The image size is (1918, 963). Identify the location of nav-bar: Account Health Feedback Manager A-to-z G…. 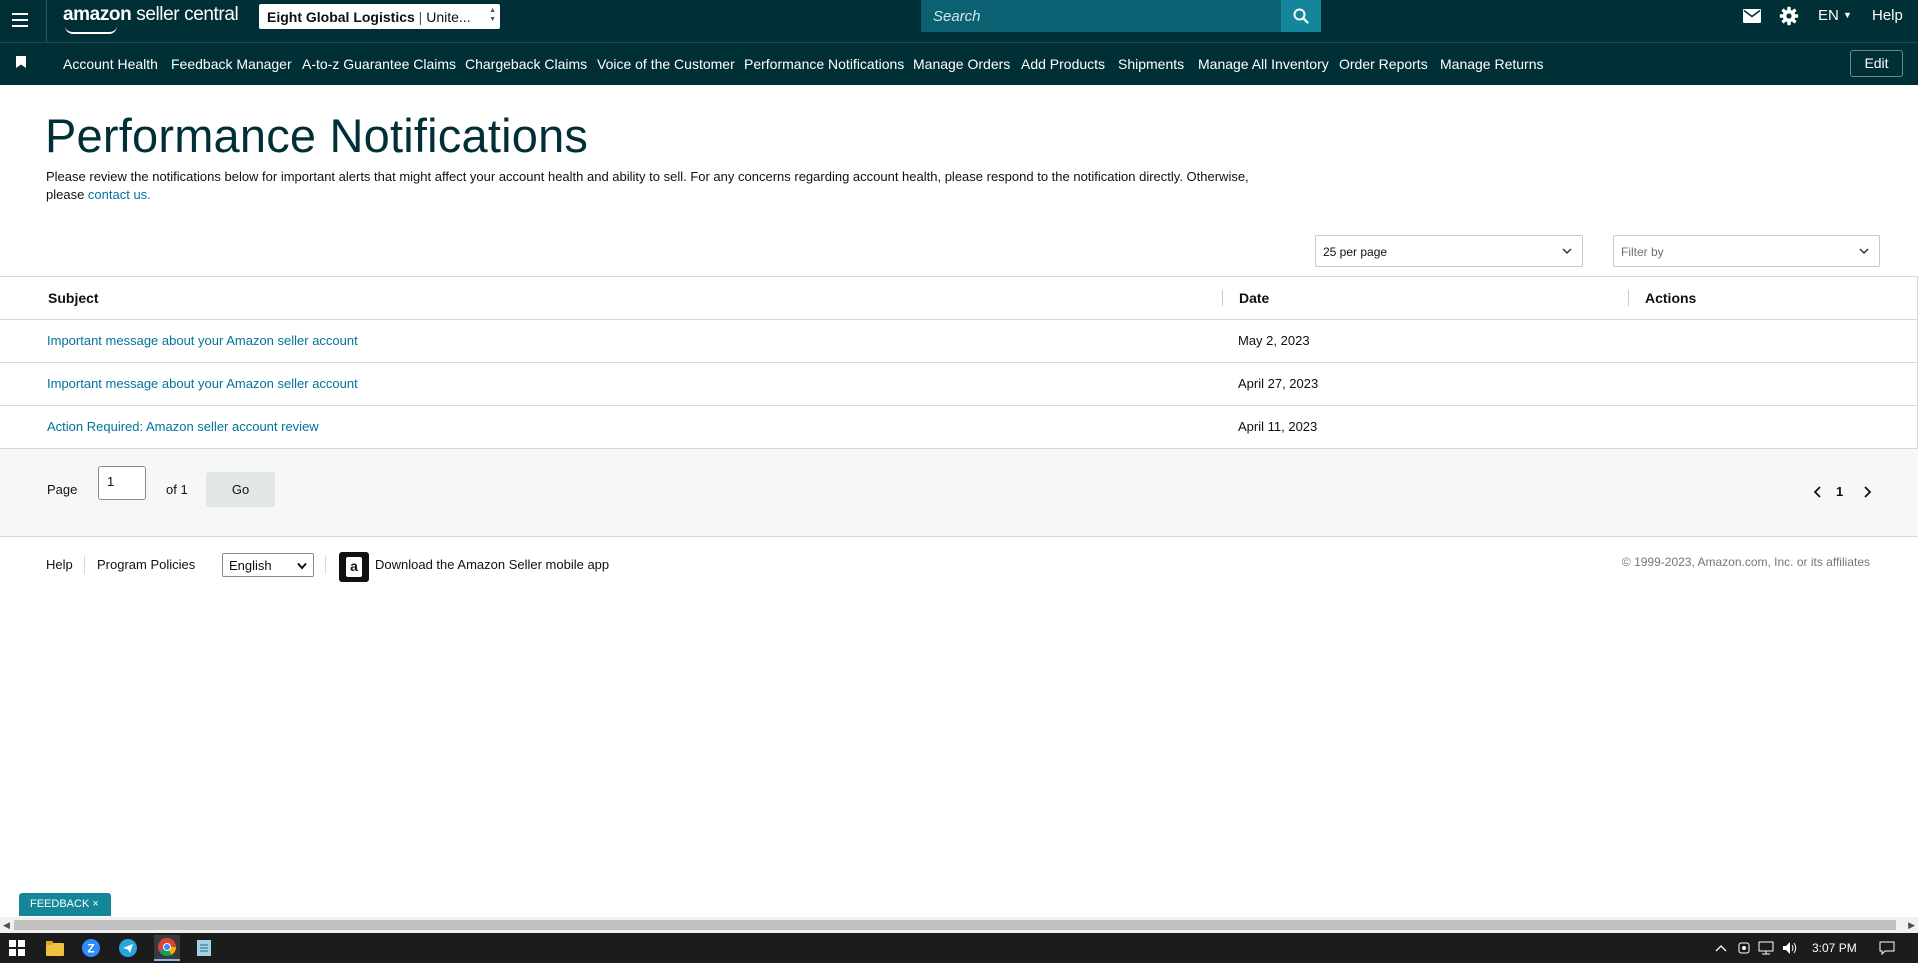
(959, 63).